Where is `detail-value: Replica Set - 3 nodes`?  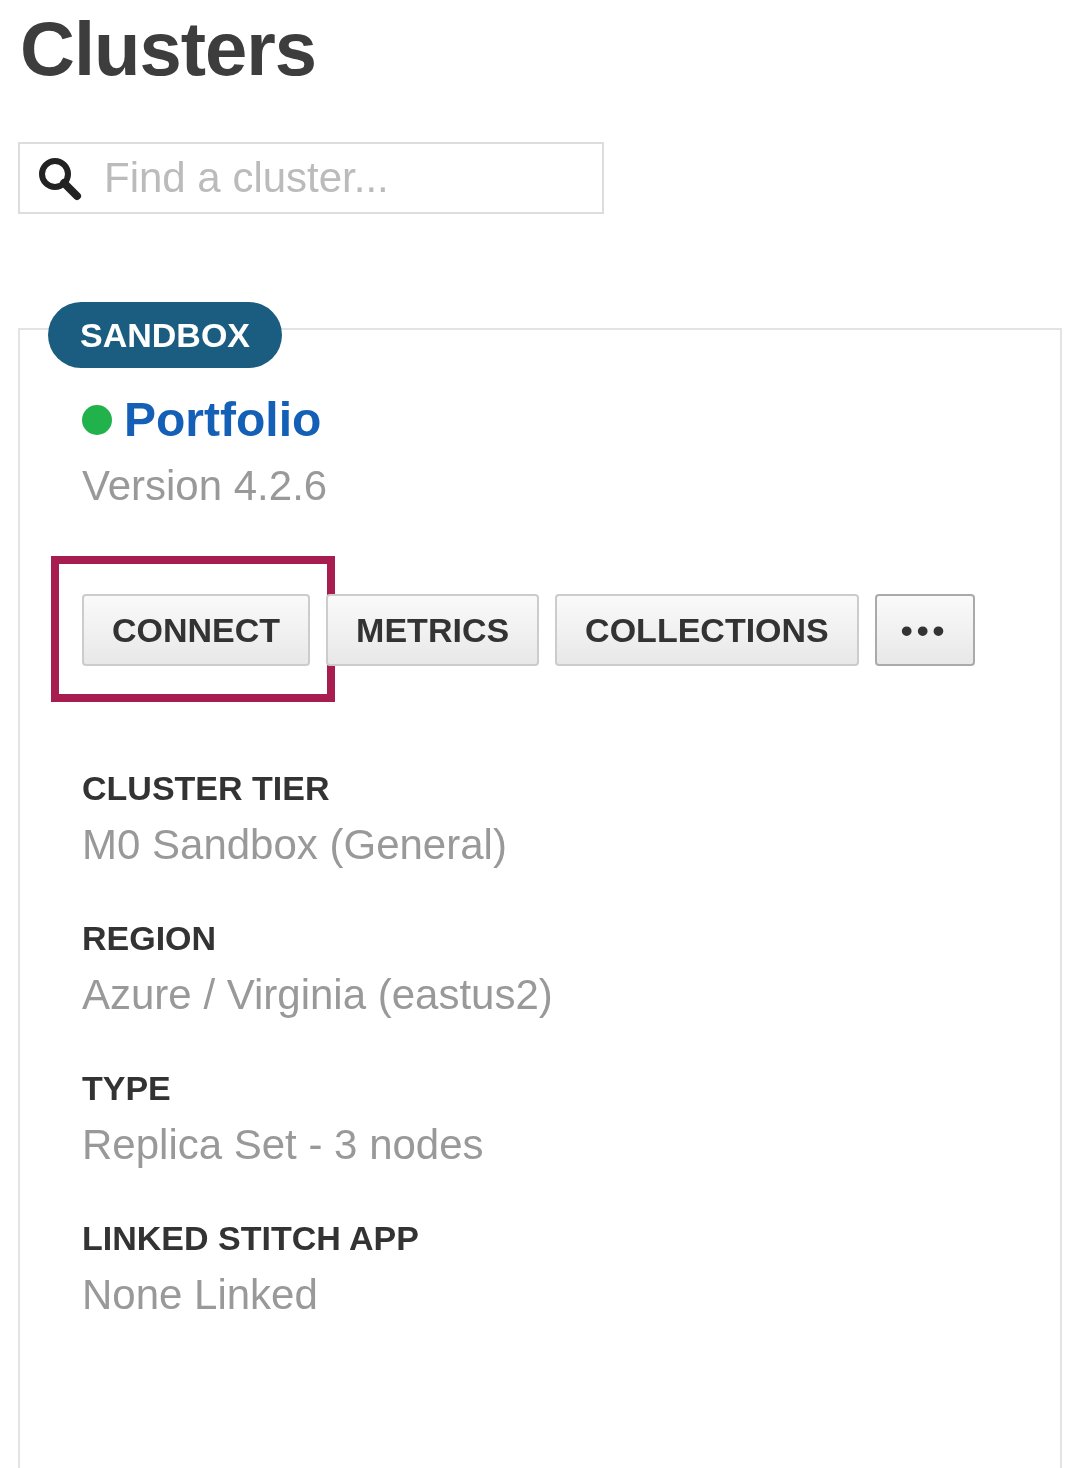 detail-value: Replica Set - 3 nodes is located at coordinates (283, 1145).